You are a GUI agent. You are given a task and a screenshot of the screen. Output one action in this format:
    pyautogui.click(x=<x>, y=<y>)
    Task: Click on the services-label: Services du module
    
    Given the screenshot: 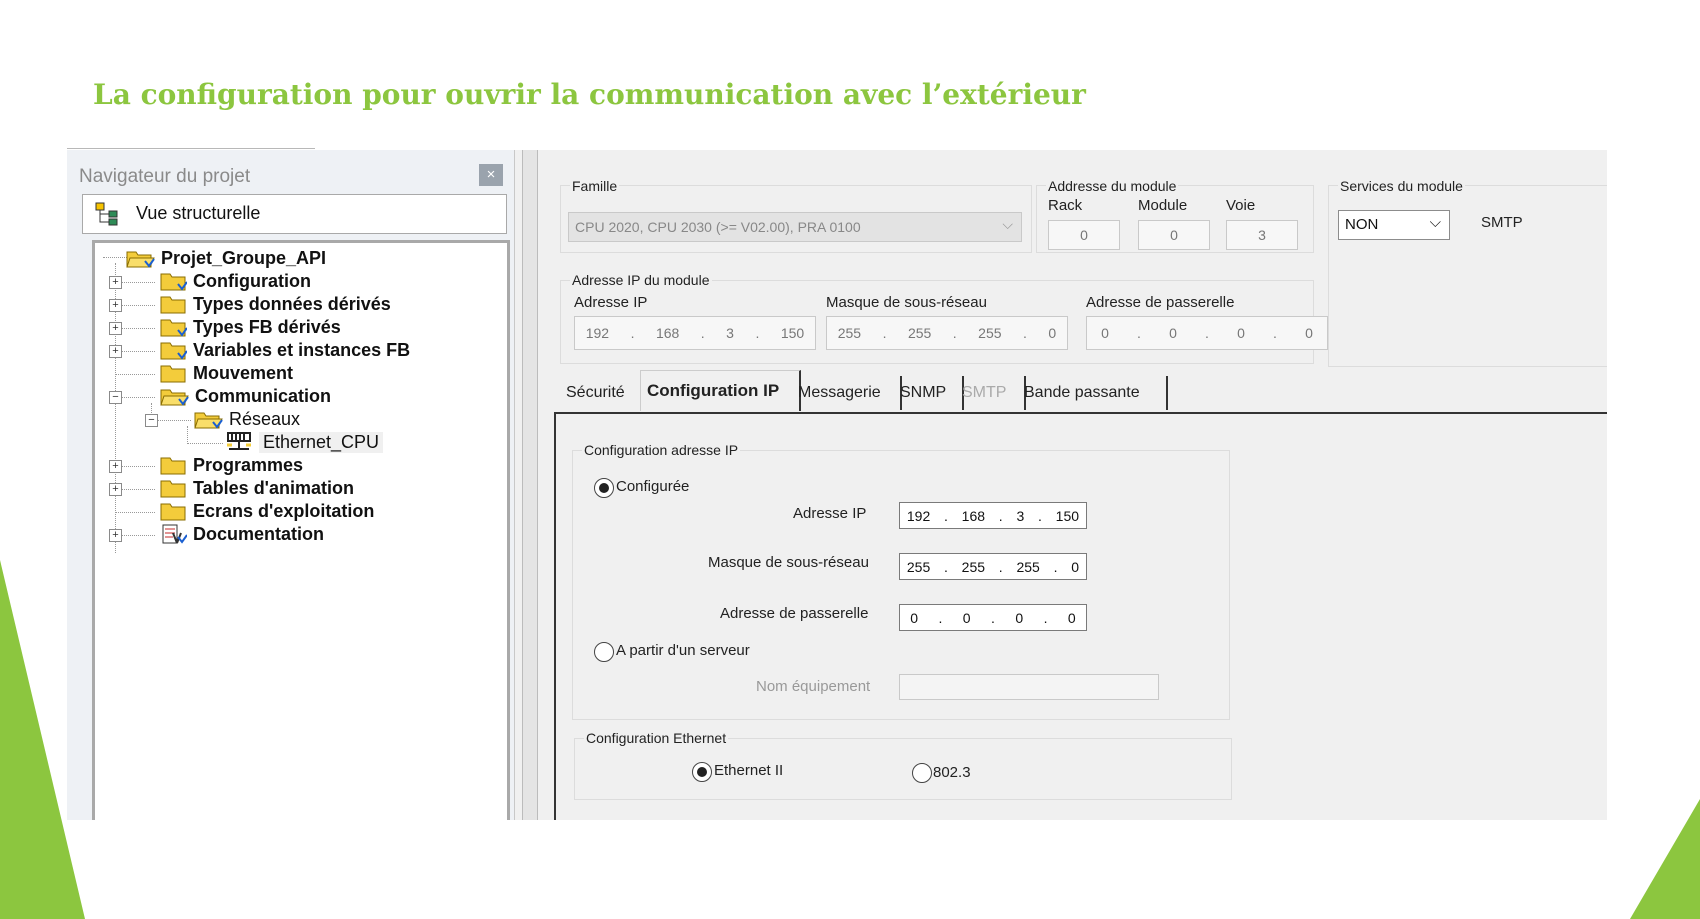 What is the action you would take?
    pyautogui.click(x=1401, y=186)
    